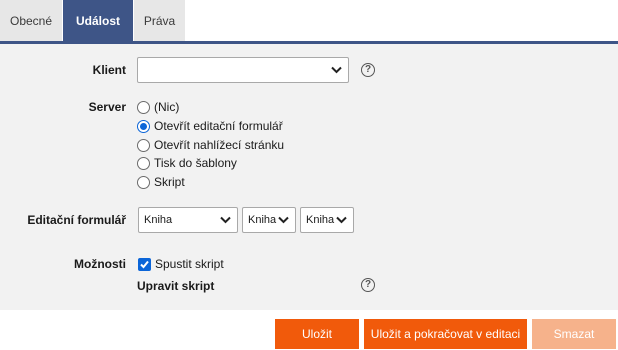 Image resolution: width=618 pixels, height=350 pixels. Describe the element at coordinates (175, 286) in the screenshot. I see `edit-script-link: Upravit skript` at that location.